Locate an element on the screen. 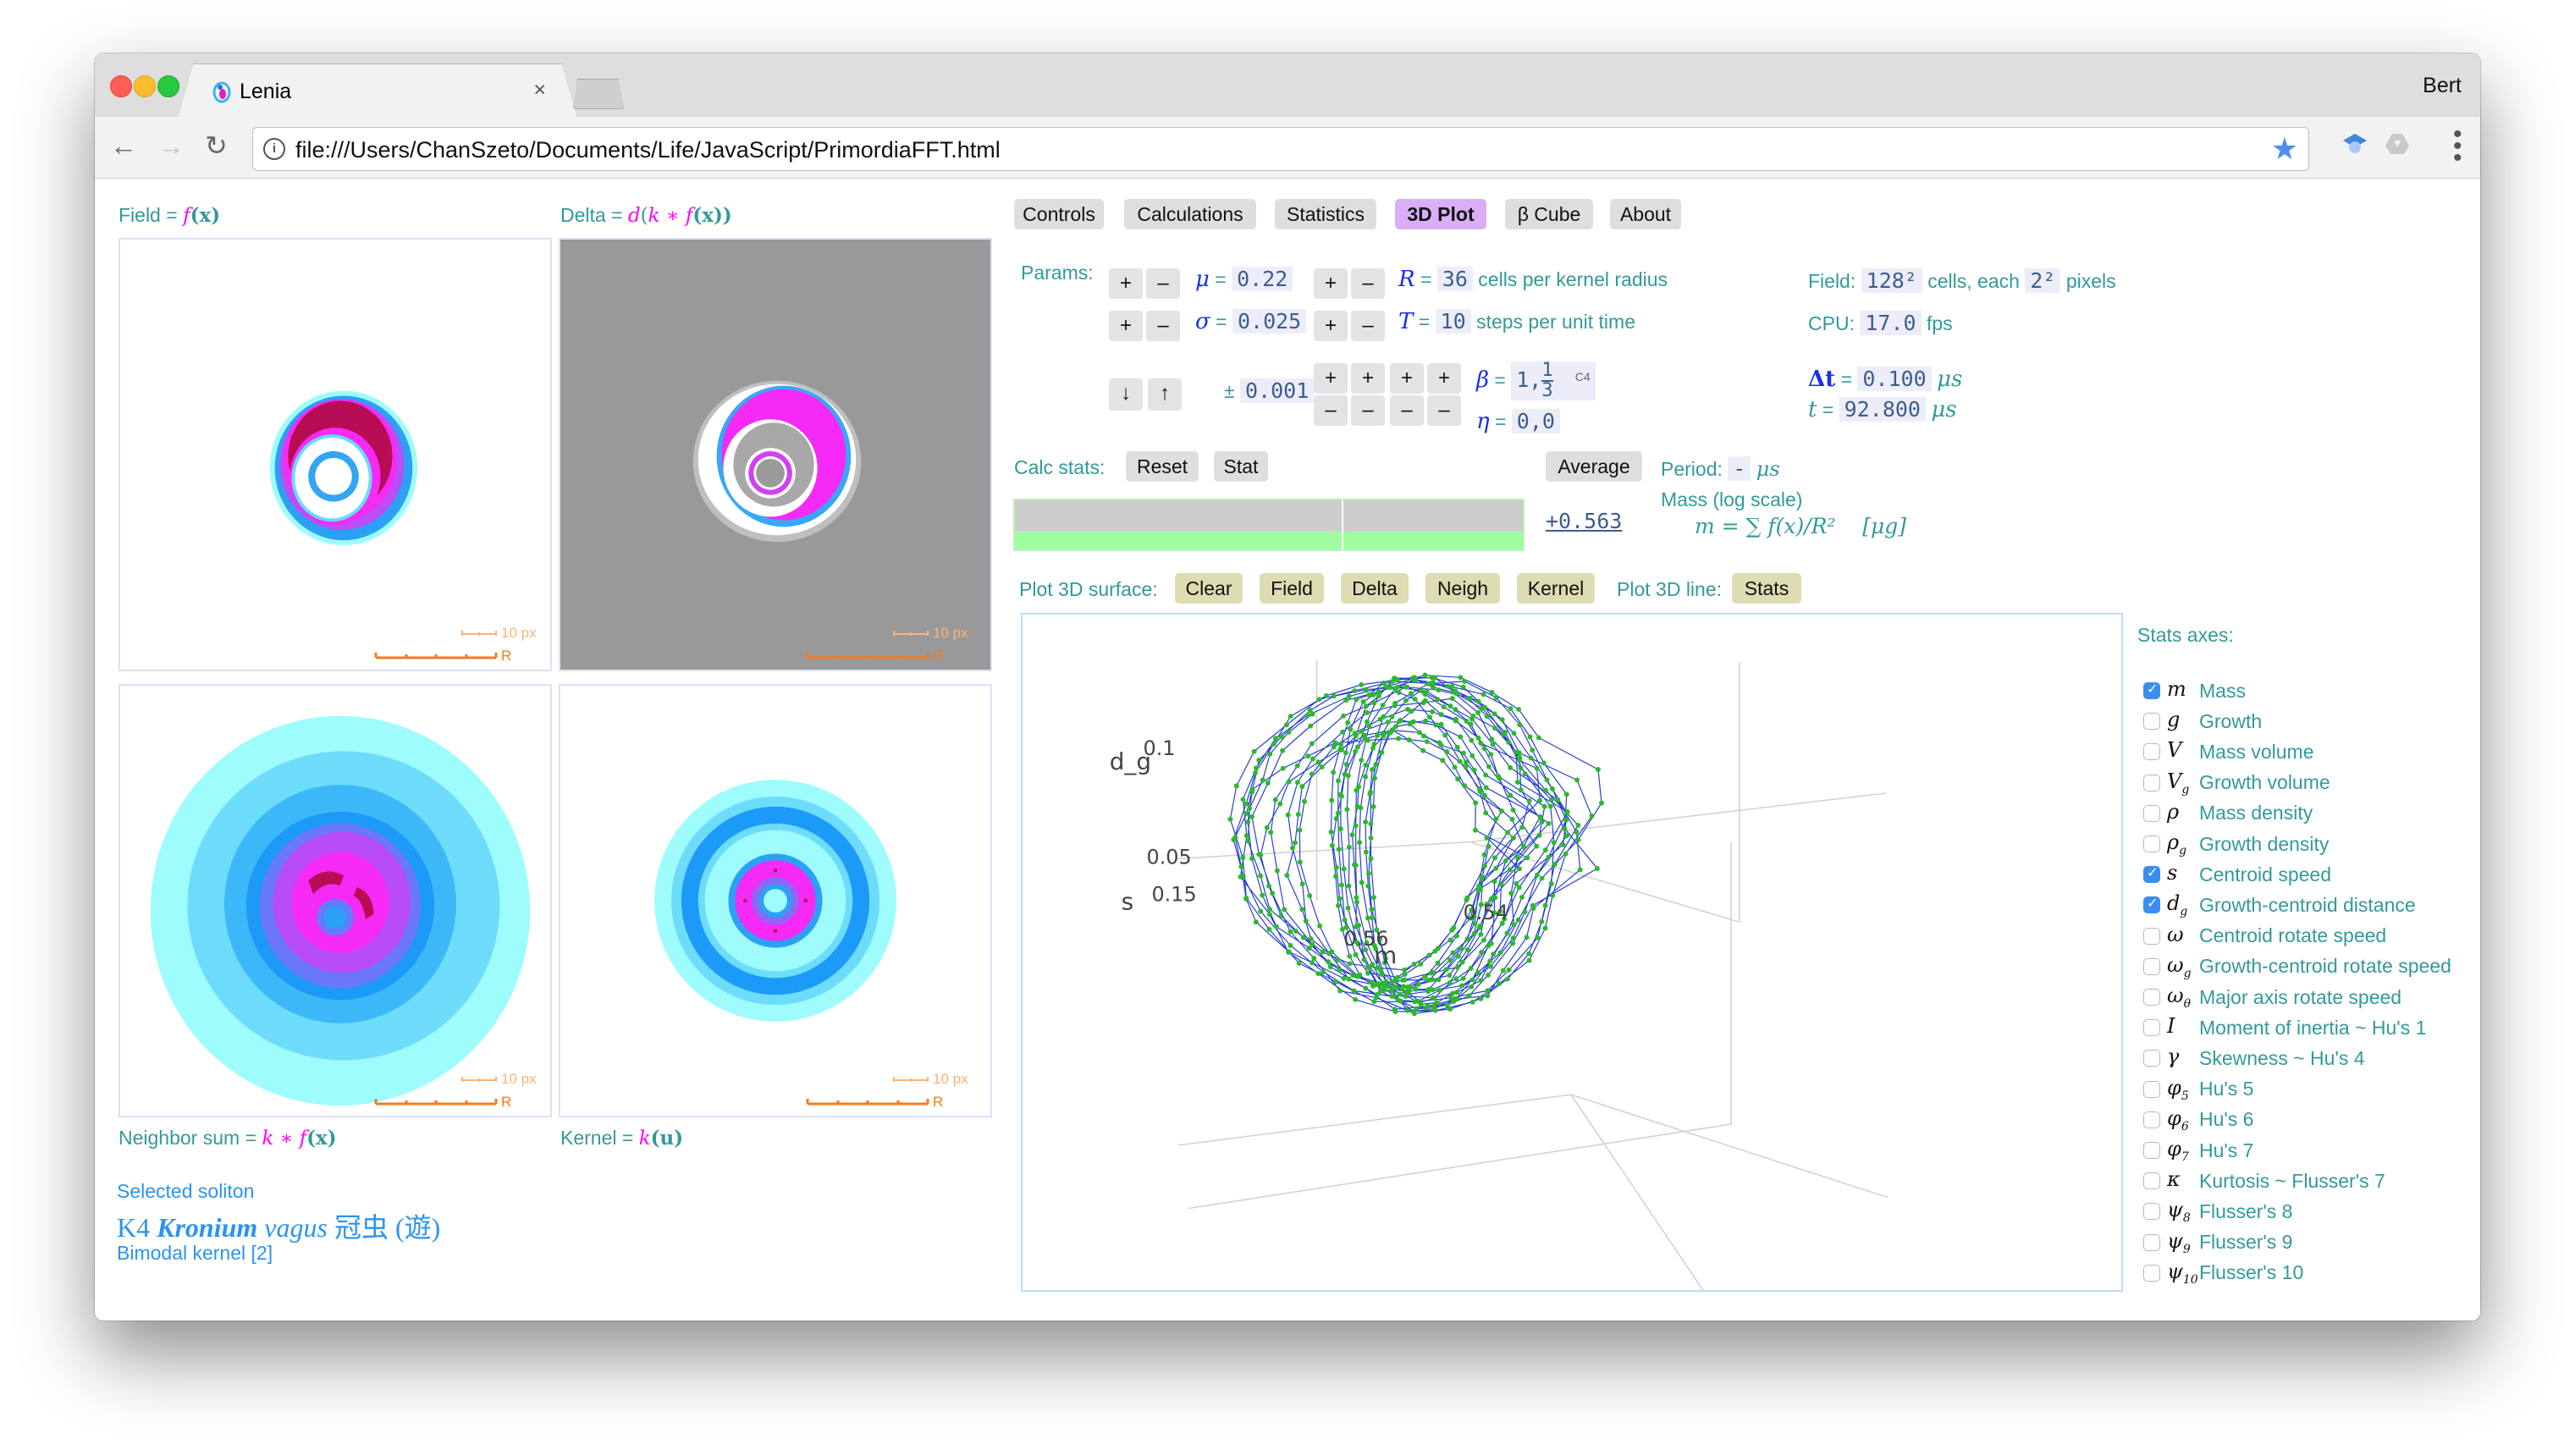 The height and width of the screenshot is (1456, 2575). T-minus-button: – is located at coordinates (1368, 326).